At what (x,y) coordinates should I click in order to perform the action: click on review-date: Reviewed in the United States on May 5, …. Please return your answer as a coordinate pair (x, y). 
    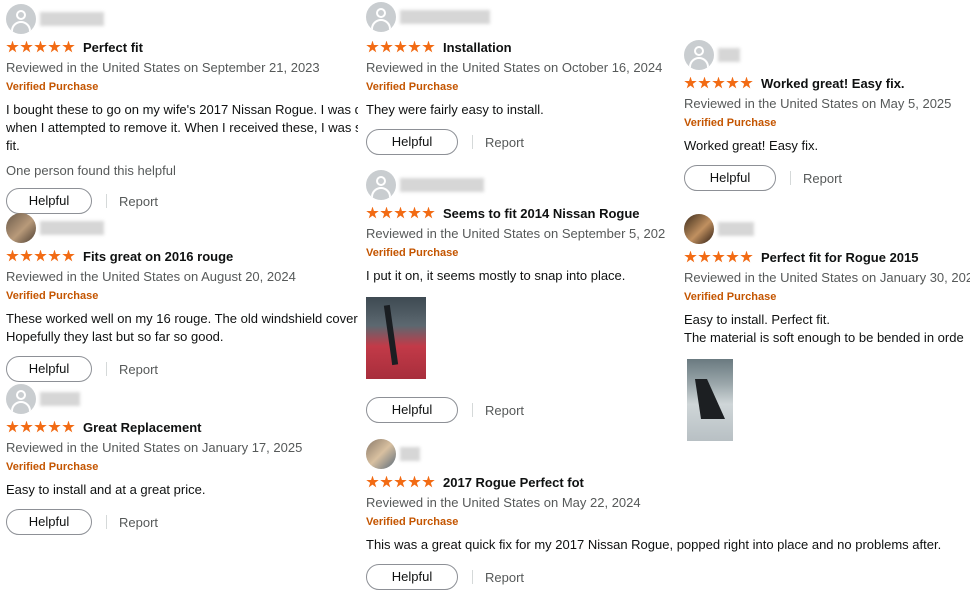
    Looking at the image, I should click on (818, 103).